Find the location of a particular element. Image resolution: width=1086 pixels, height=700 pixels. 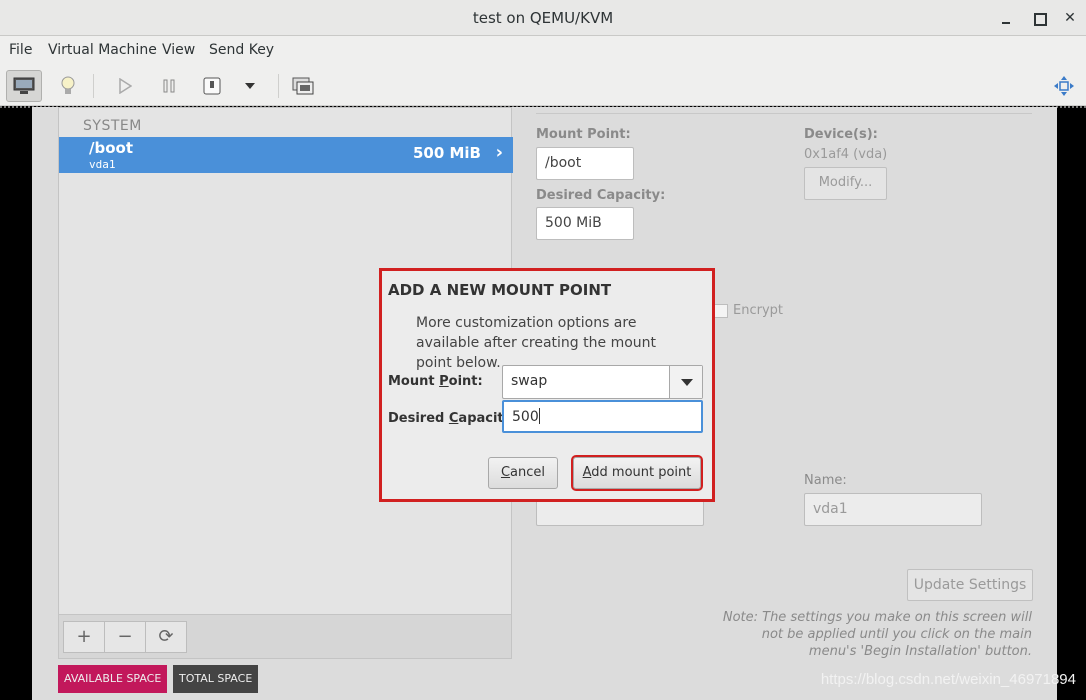

remove-mount-point-button: − is located at coordinates (125, 637).